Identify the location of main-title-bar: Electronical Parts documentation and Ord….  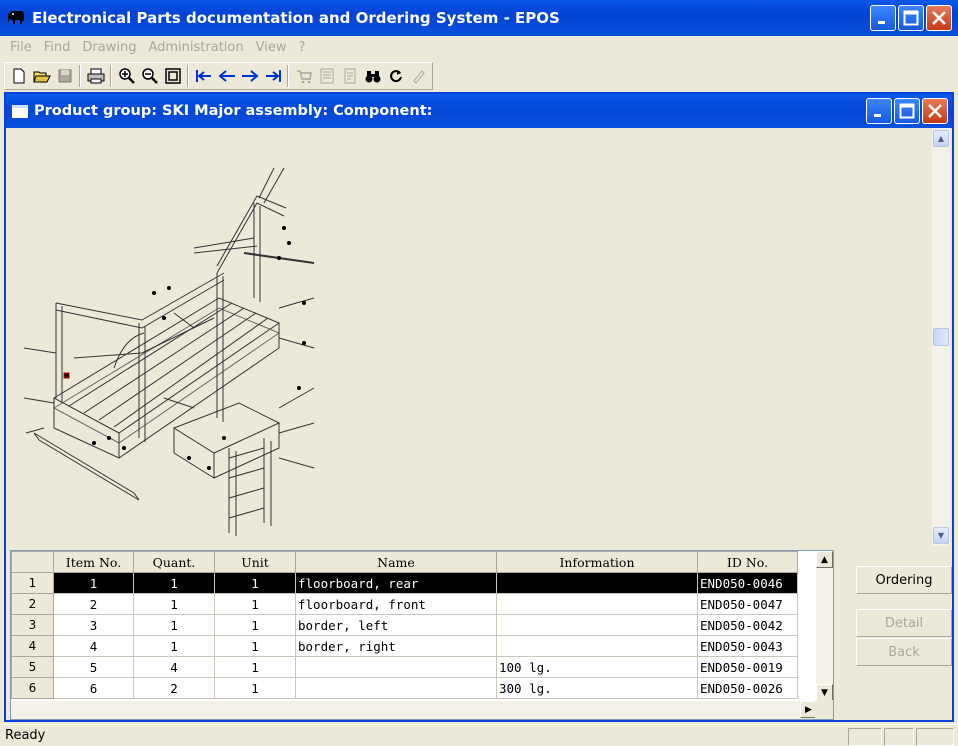
(479, 18).